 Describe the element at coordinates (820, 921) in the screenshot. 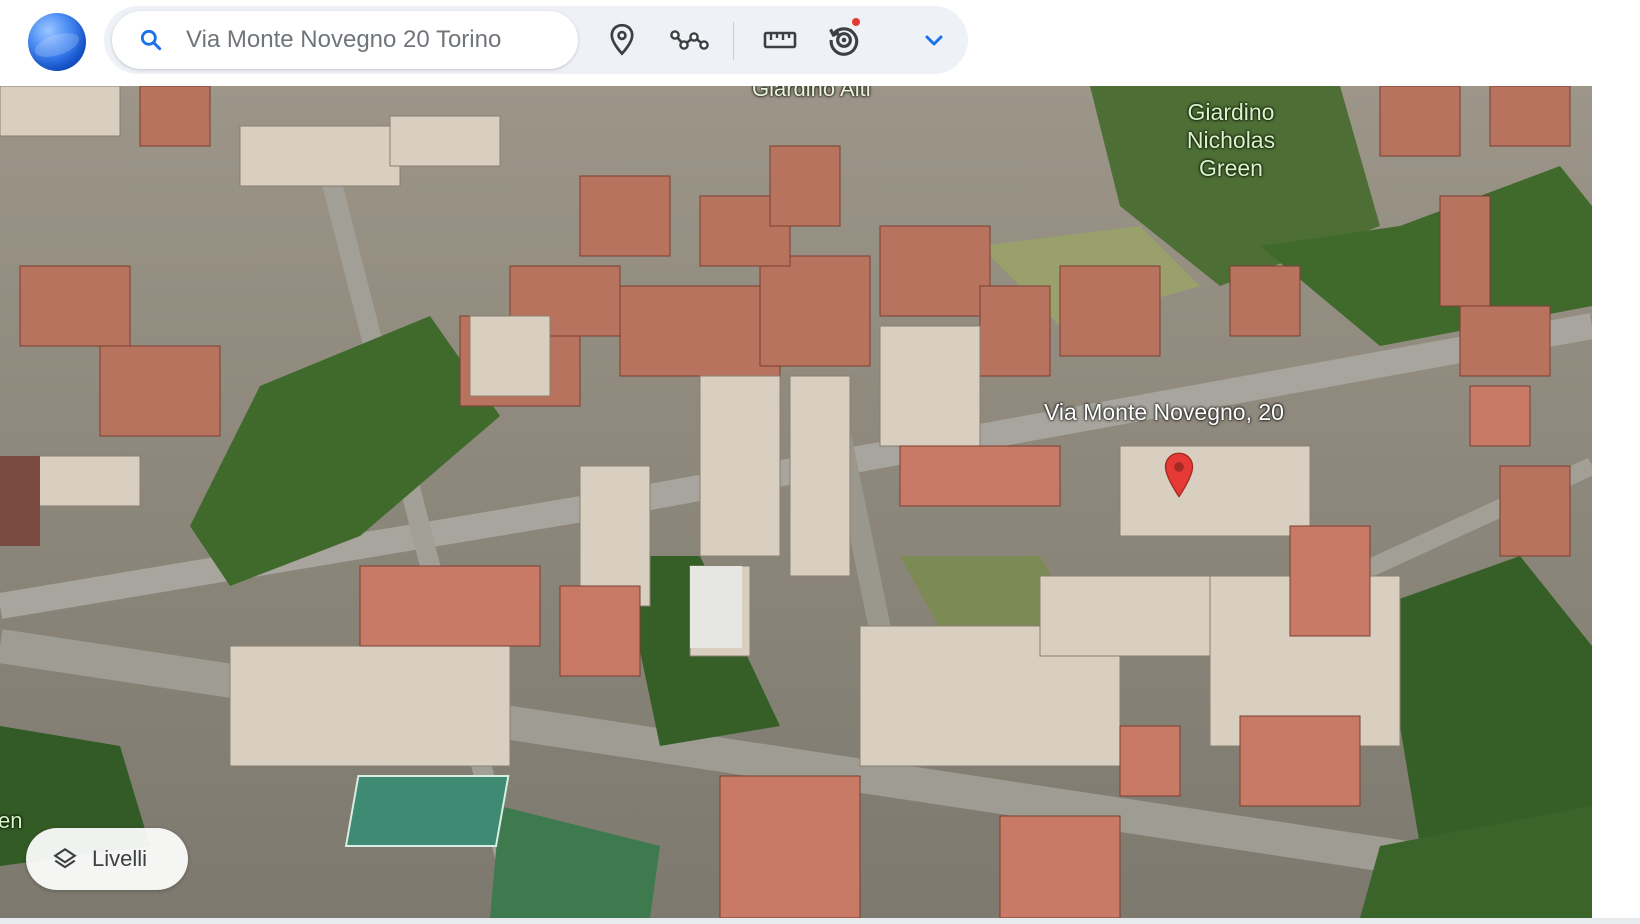

I see `bottom-strip` at that location.